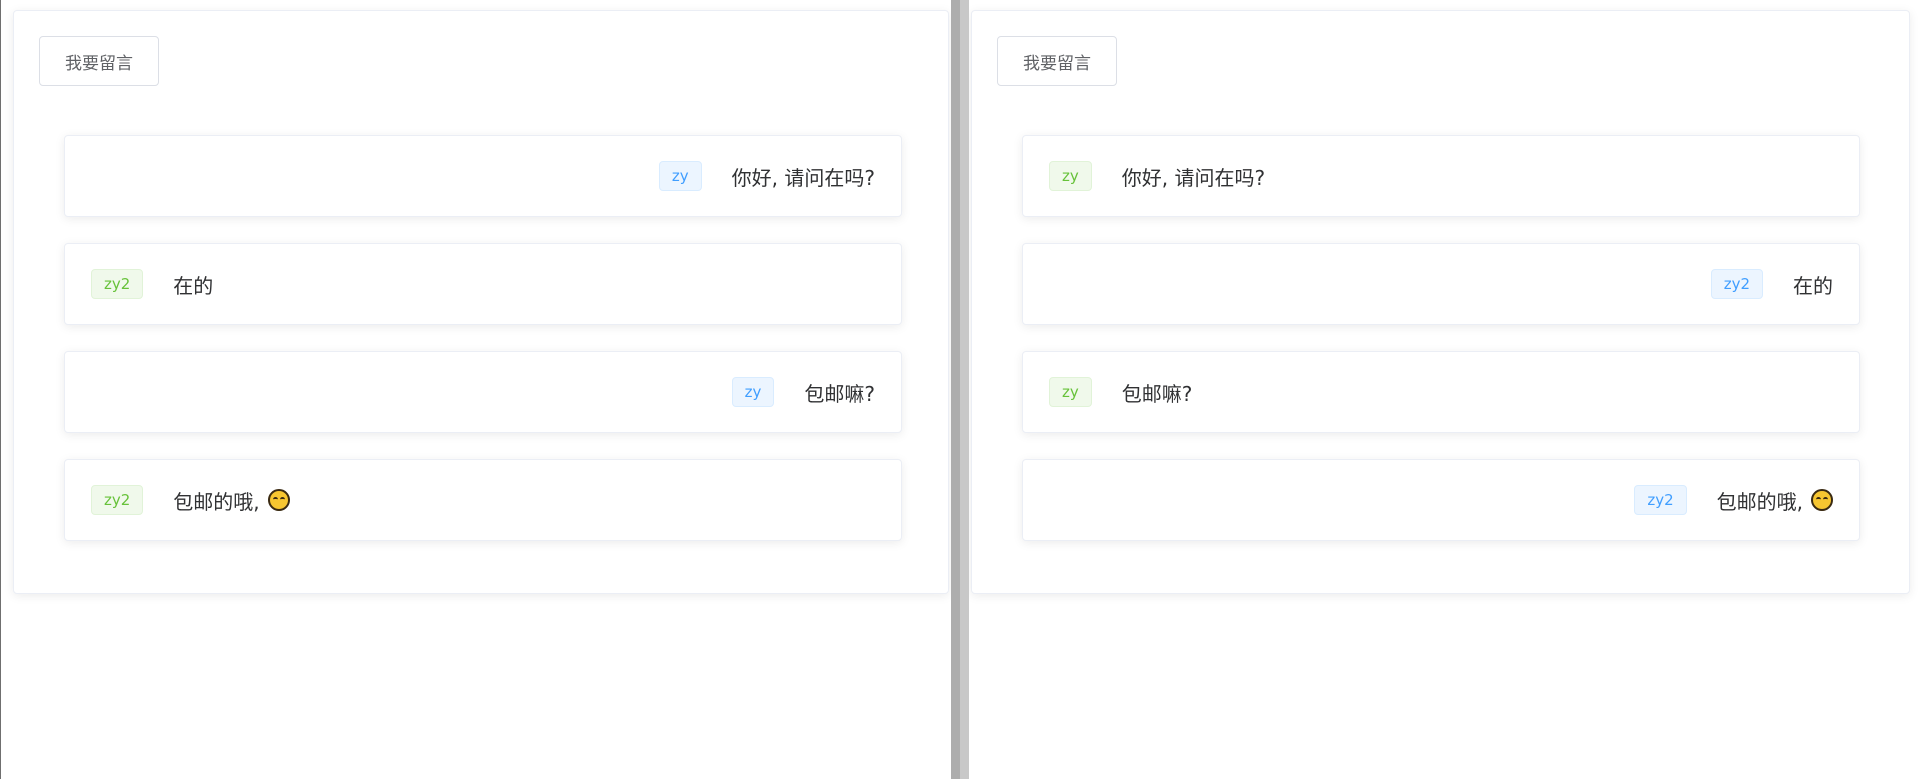 This screenshot has width=1920, height=779. Describe the element at coordinates (955, 389) in the screenshot. I see `splitter-bar` at that location.